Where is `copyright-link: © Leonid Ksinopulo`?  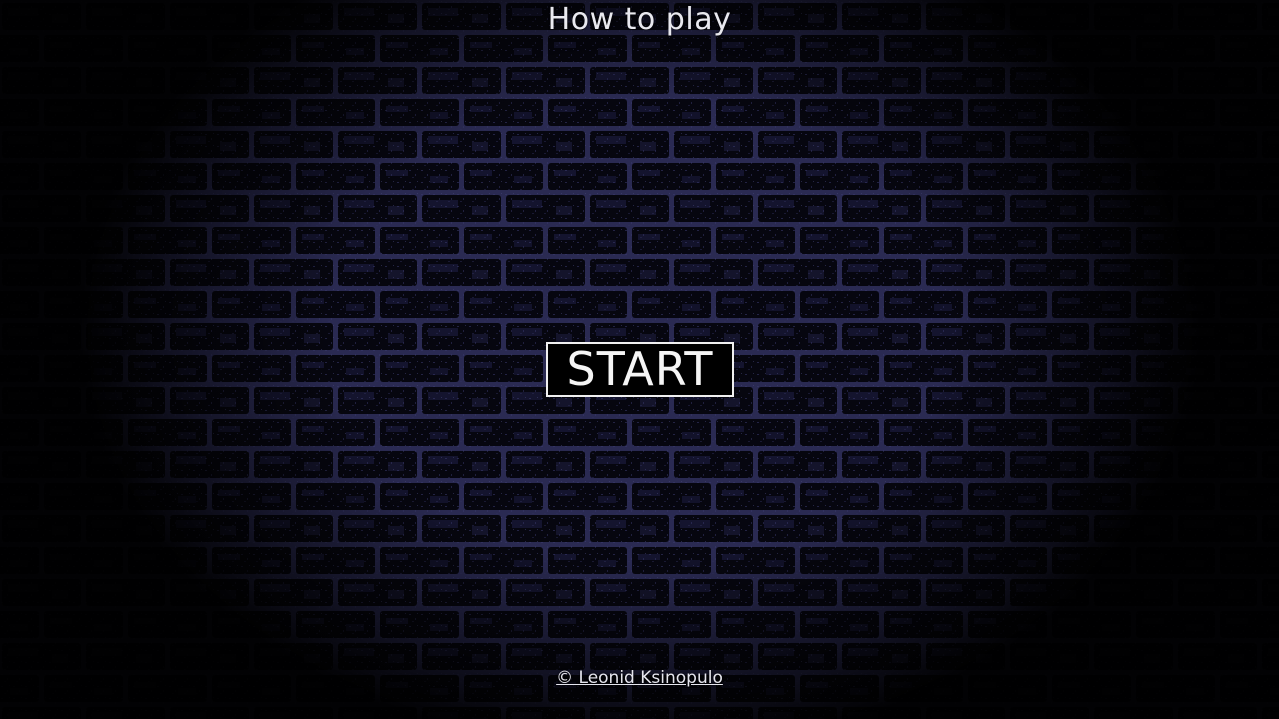
copyright-link: © Leonid Ksinopulo is located at coordinates (639, 678).